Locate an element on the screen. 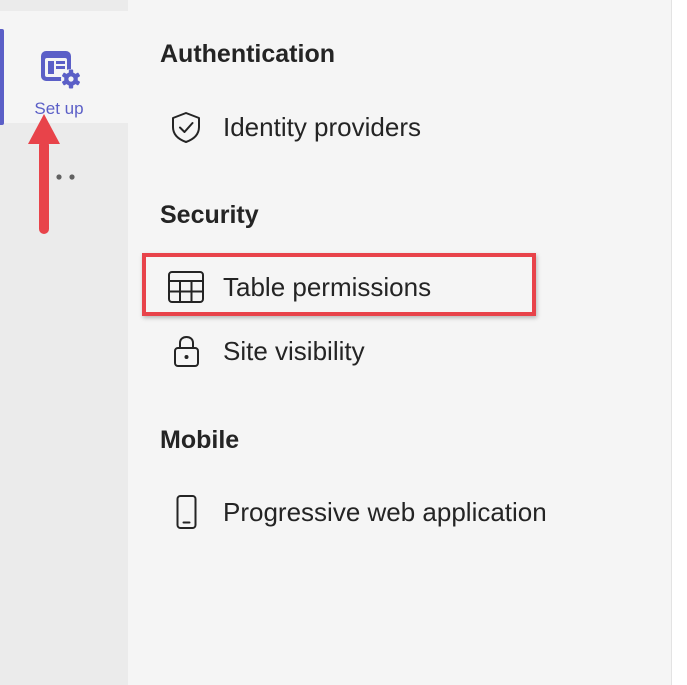 Image resolution: width=687 pixels, height=685 pixels. rail-item-setup: Set up is located at coordinates (64, 68).